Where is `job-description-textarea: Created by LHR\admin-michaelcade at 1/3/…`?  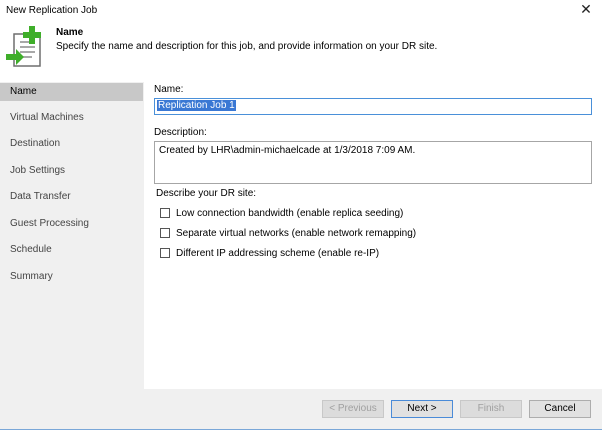
job-description-textarea: Created by LHR\admin-michaelcade at 1/3/… is located at coordinates (373, 162).